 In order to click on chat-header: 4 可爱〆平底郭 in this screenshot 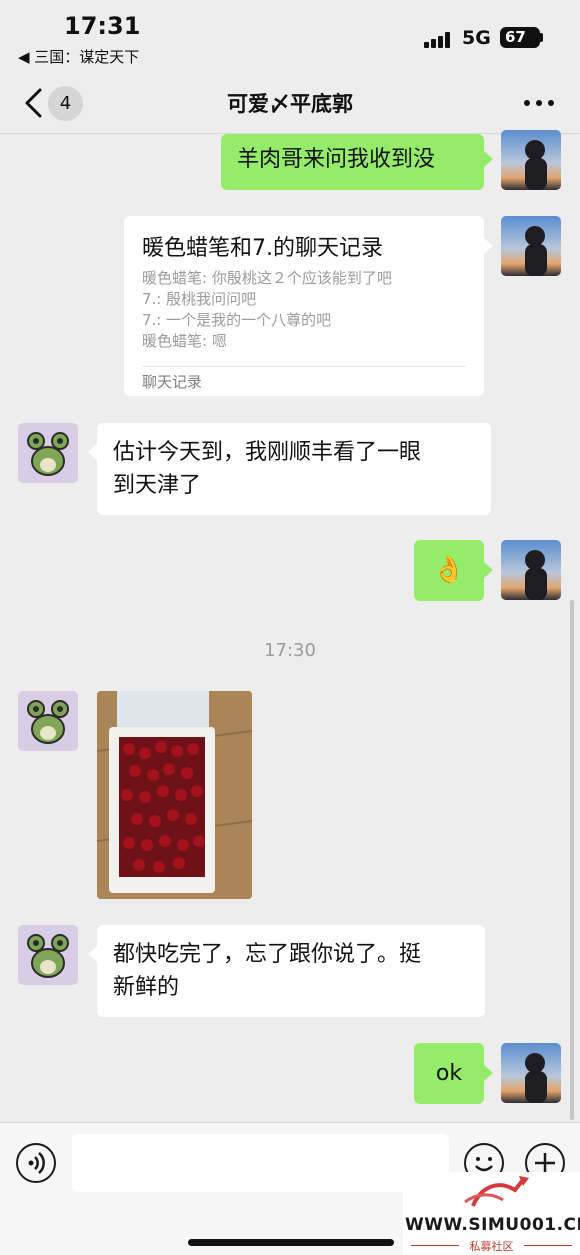, I will do `click(290, 102)`.